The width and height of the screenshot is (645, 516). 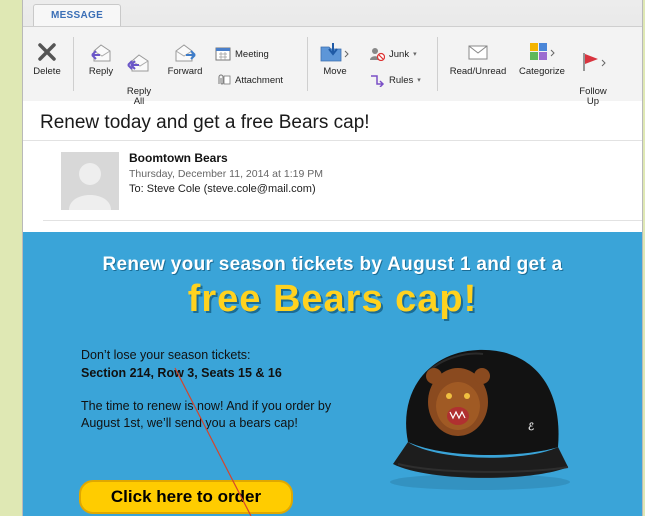 I want to click on forward-button: Forward, so click(x=185, y=59).